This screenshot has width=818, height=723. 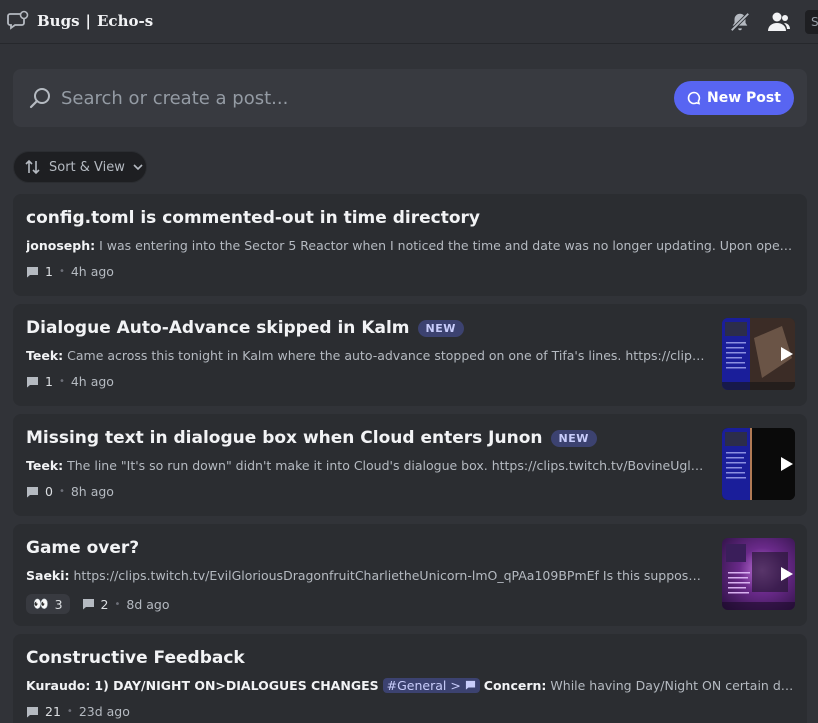 What do you see at coordinates (87, 167) in the screenshot?
I see `sort-view-label: Sort & View` at bounding box center [87, 167].